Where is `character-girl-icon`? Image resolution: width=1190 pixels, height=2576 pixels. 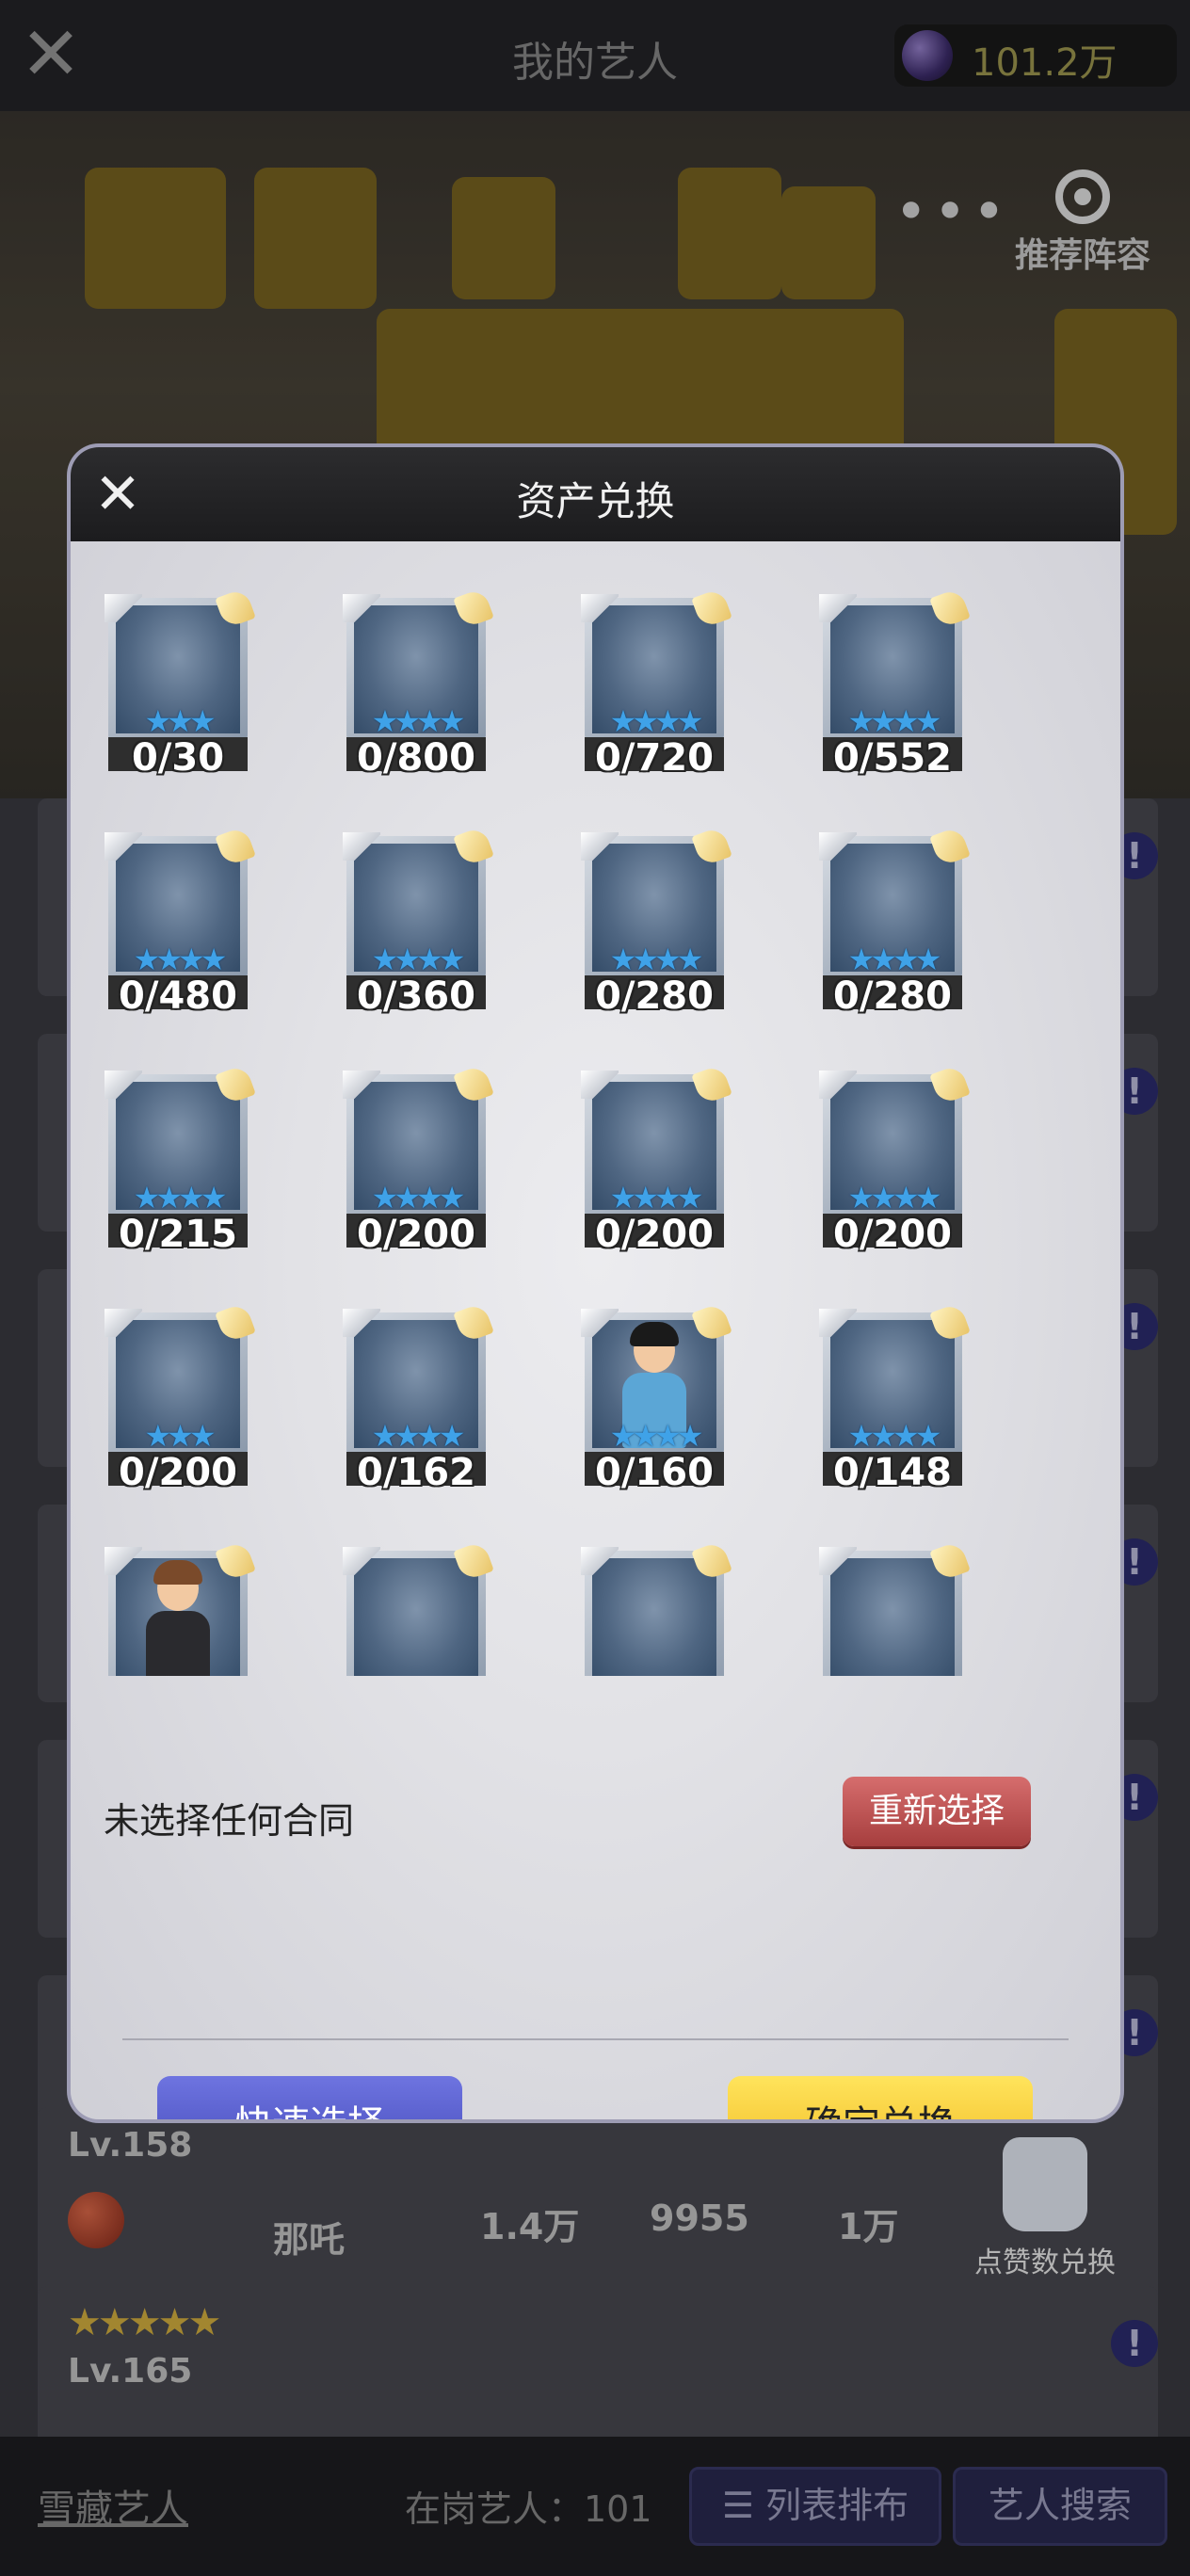
character-girl-icon is located at coordinates (178, 1618).